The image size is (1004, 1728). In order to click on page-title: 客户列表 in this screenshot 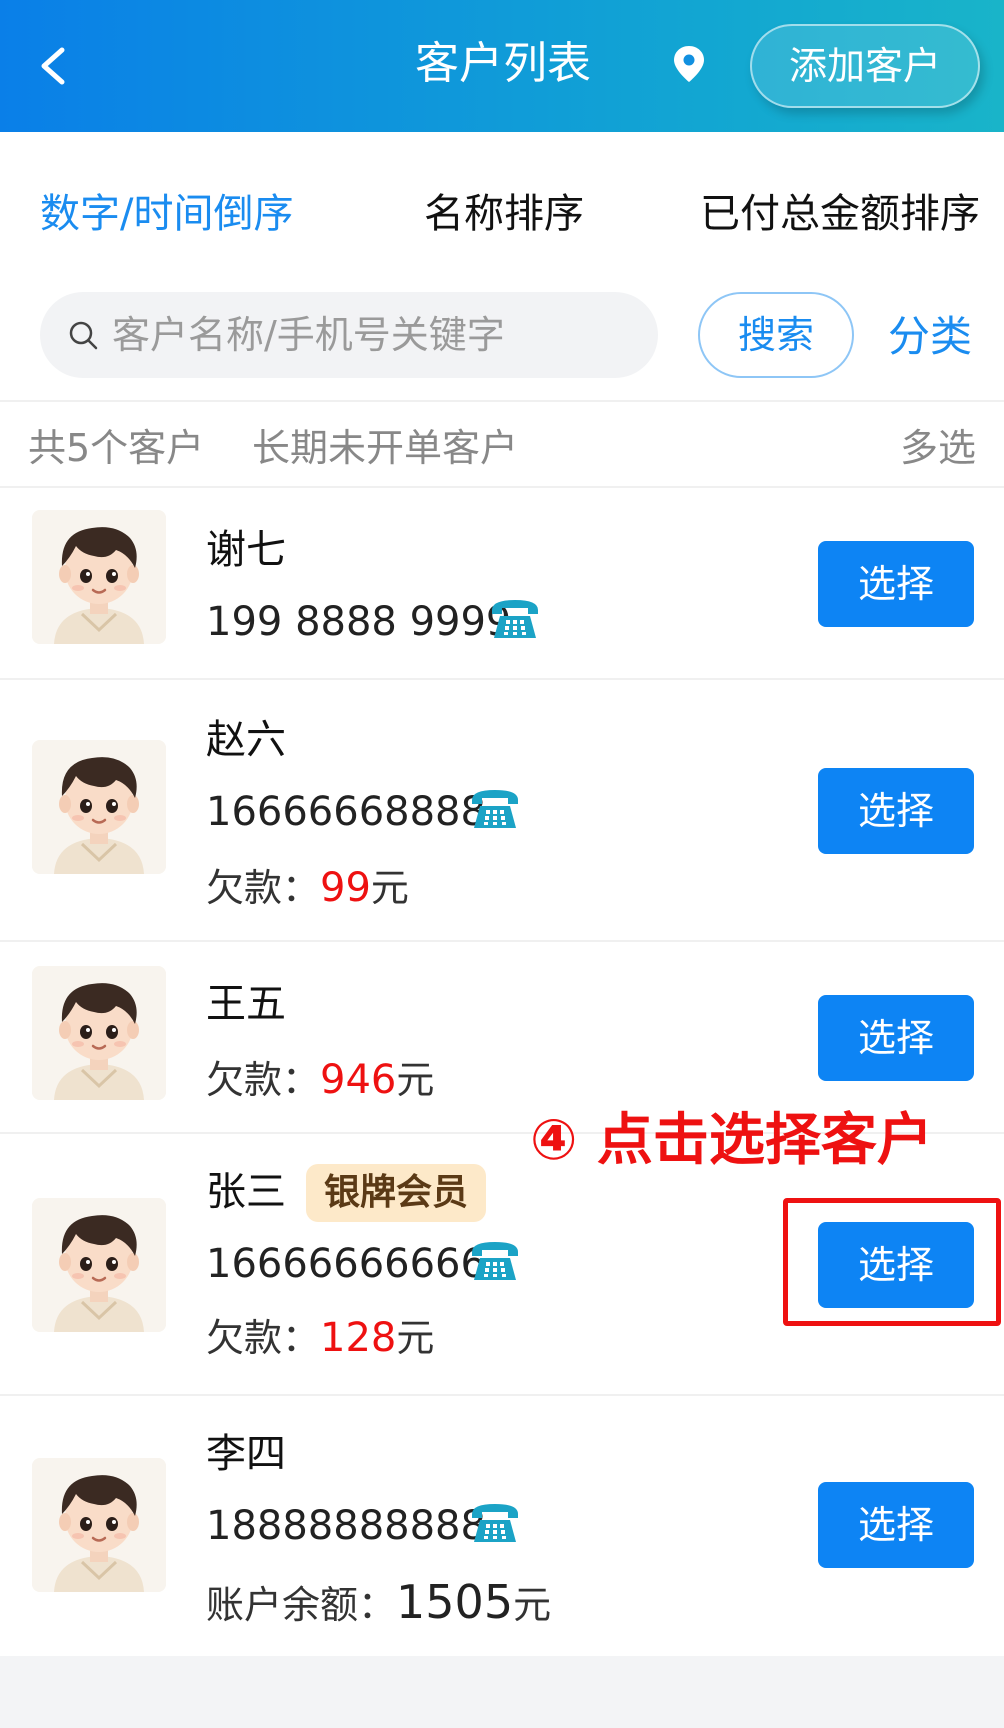, I will do `click(503, 63)`.